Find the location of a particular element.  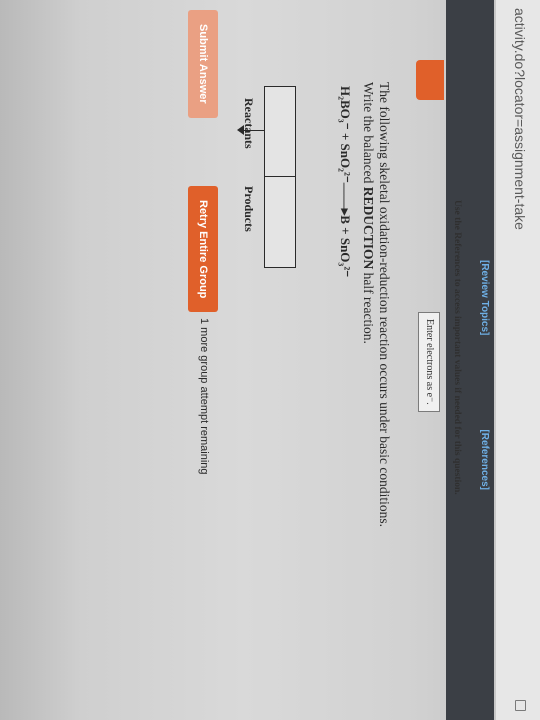

attempts-remaining-text: 1 more group attempt remaining is located at coordinates (204, 396).